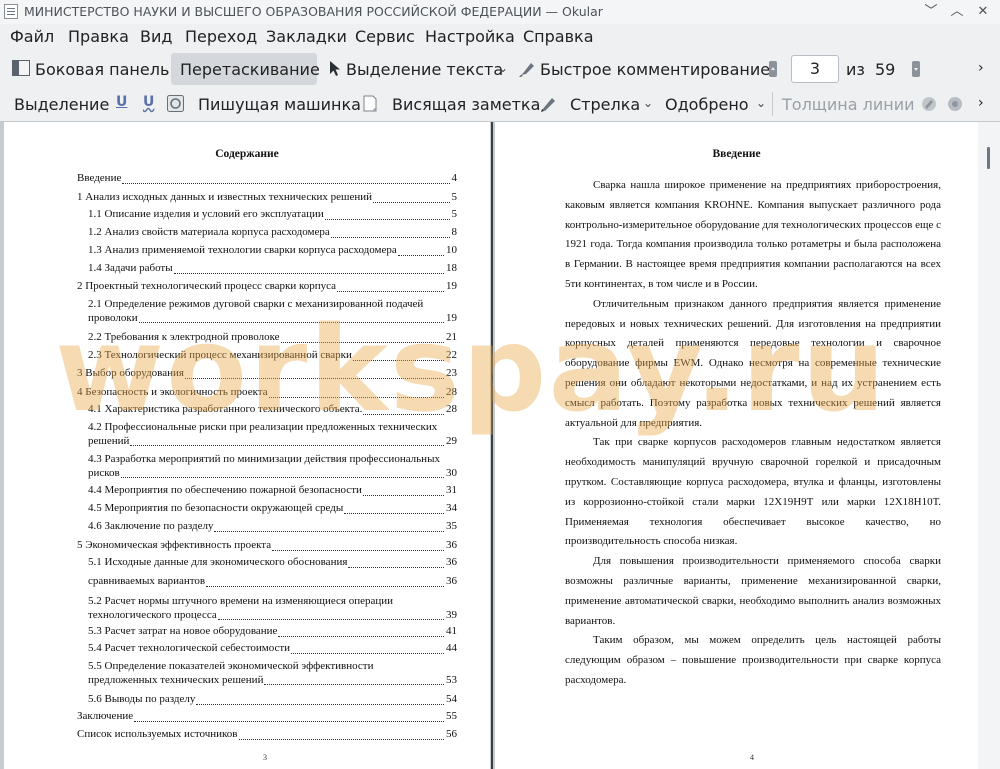 The width and height of the screenshot is (1000, 769). I want to click on page-total-label: 59, so click(885, 69).